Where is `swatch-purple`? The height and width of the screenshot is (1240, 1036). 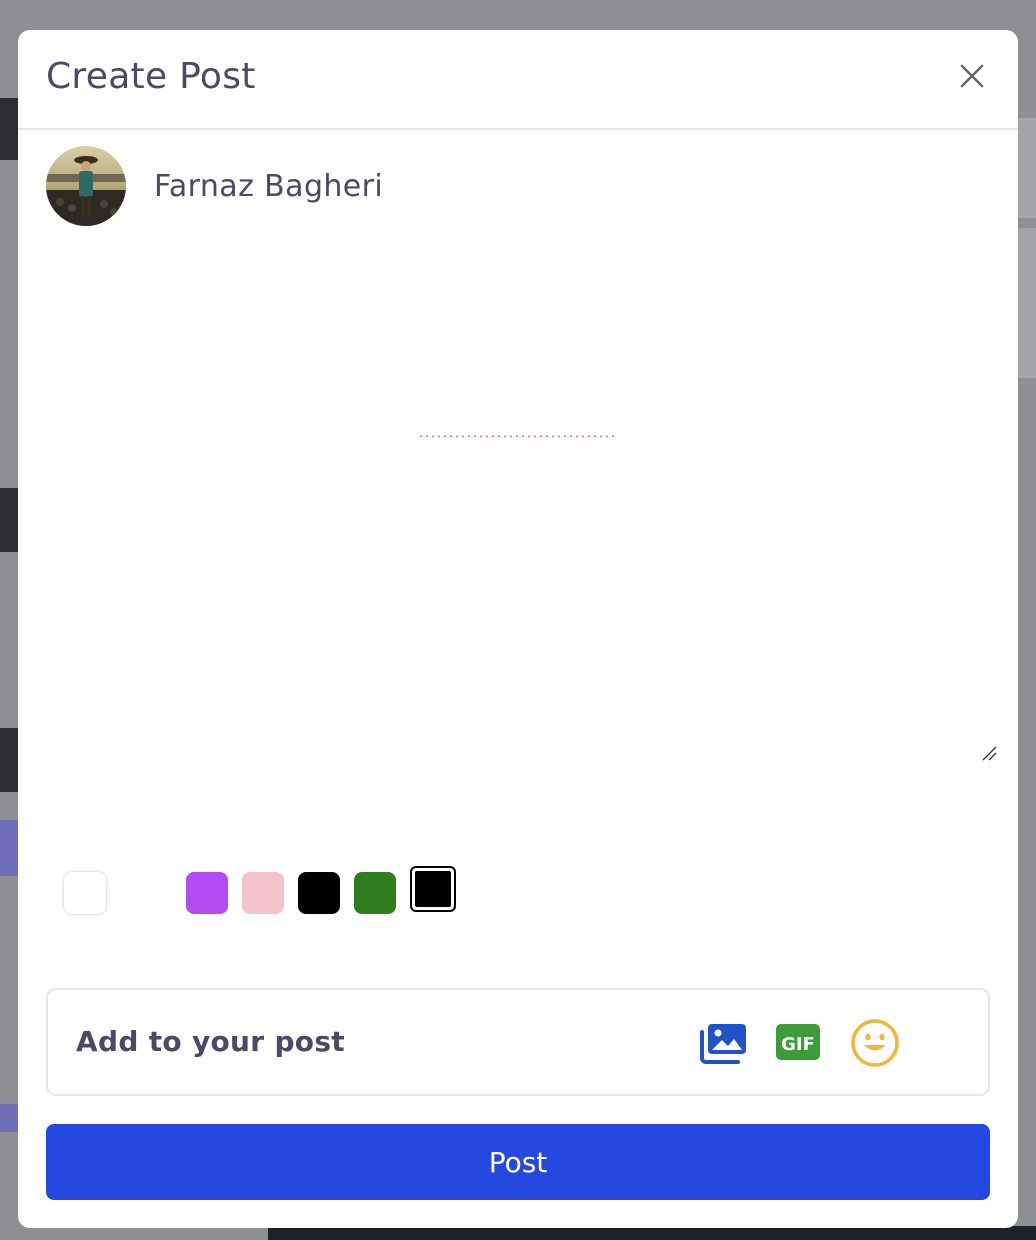
swatch-purple is located at coordinates (207, 893).